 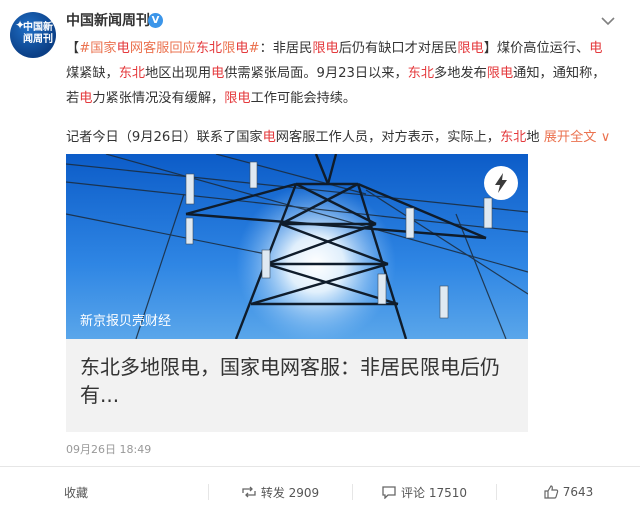 I want to click on like-count: 7643, so click(x=578, y=492).